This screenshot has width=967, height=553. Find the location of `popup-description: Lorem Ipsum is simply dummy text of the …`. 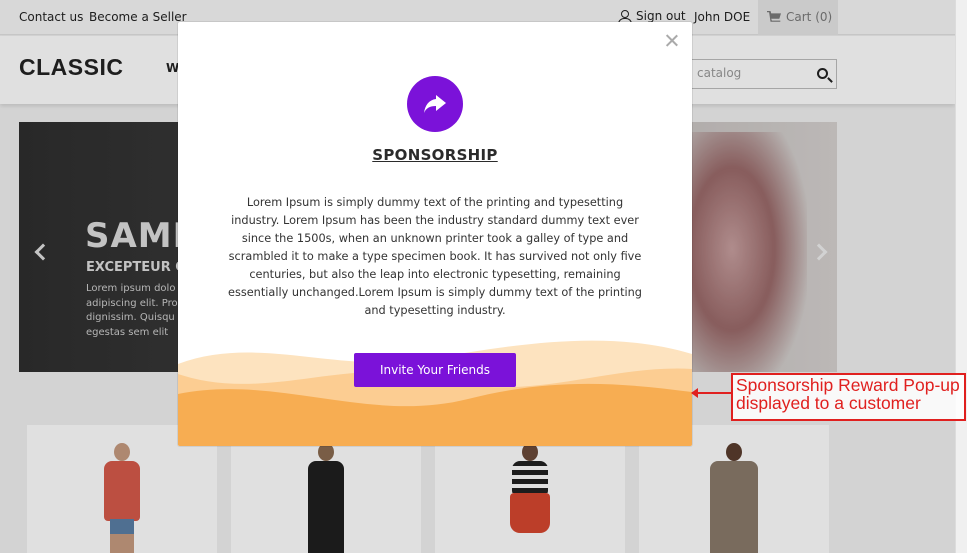

popup-description: Lorem Ipsum is simply dummy text of the … is located at coordinates (435, 256).